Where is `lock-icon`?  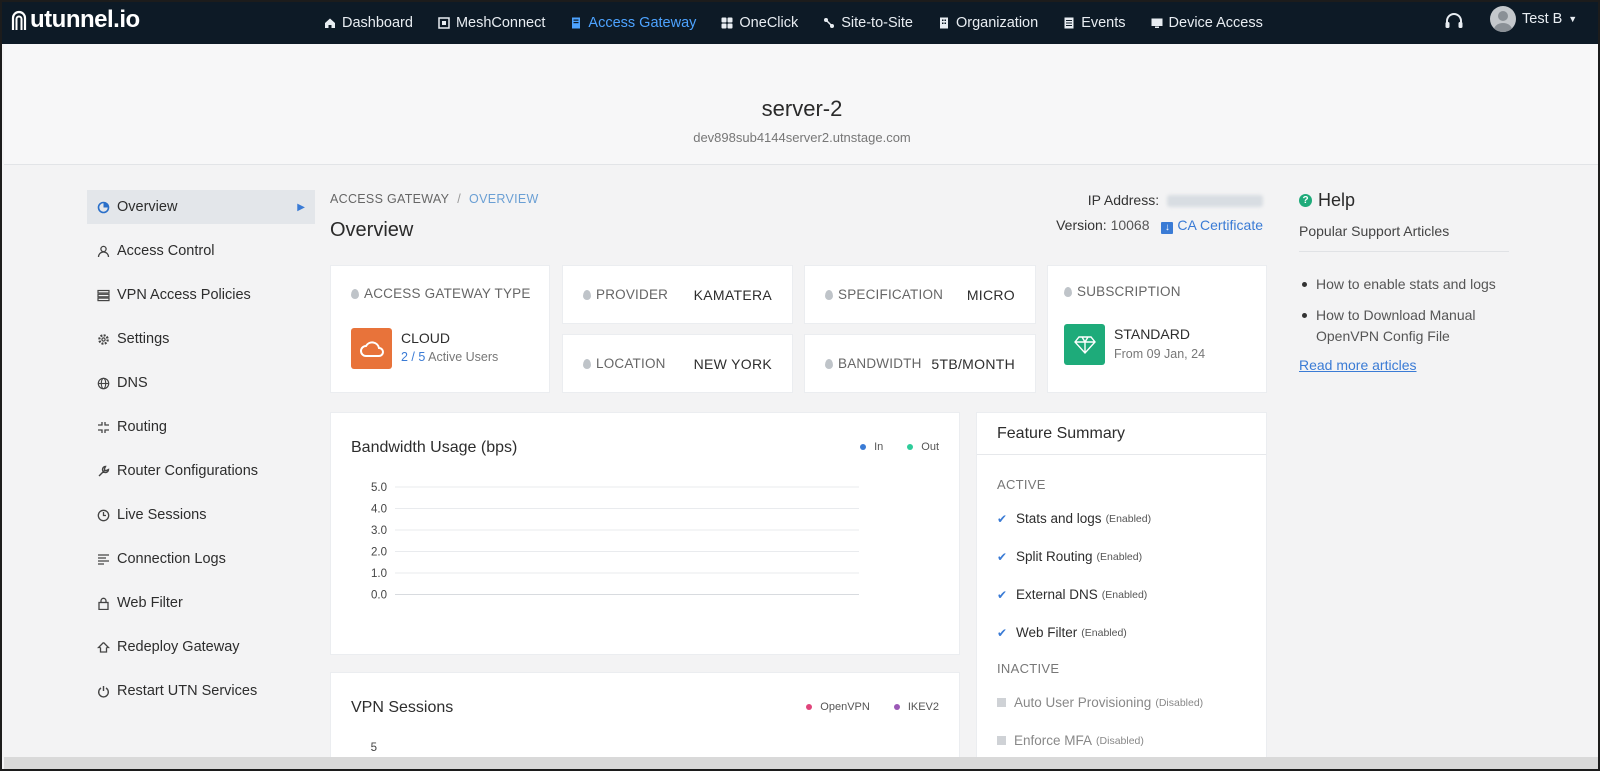 lock-icon is located at coordinates (103, 603).